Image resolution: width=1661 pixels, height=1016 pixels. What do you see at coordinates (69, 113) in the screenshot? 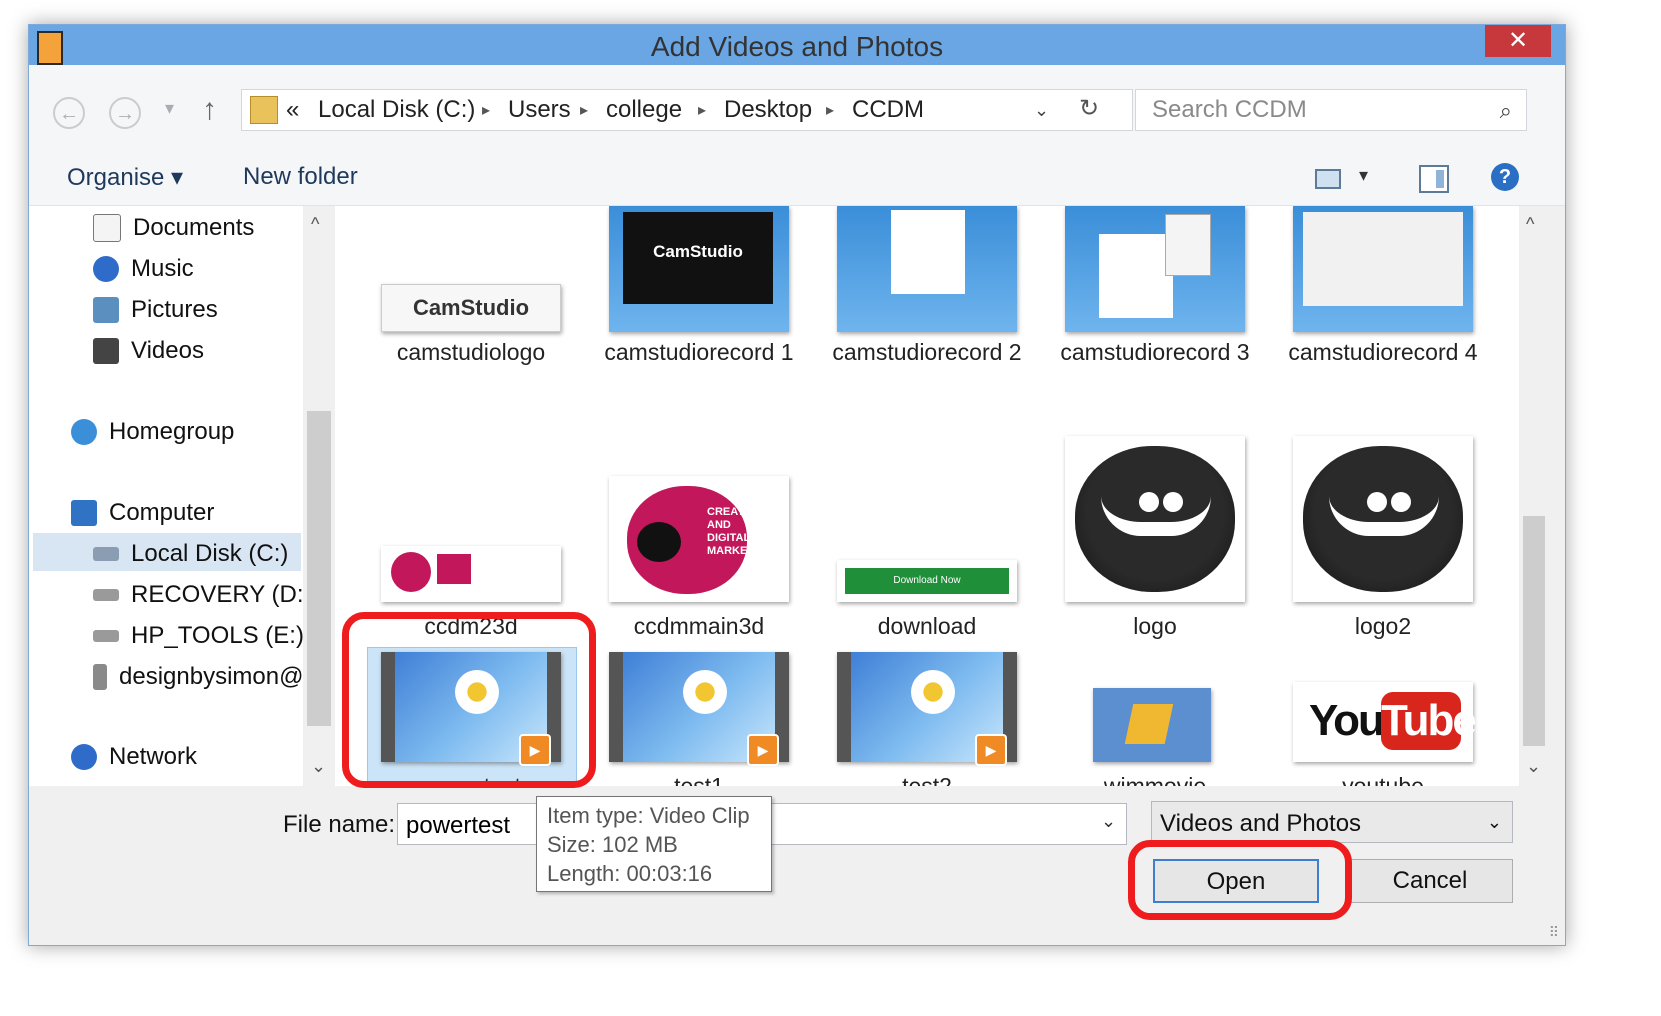
I see `back-button: ←` at bounding box center [69, 113].